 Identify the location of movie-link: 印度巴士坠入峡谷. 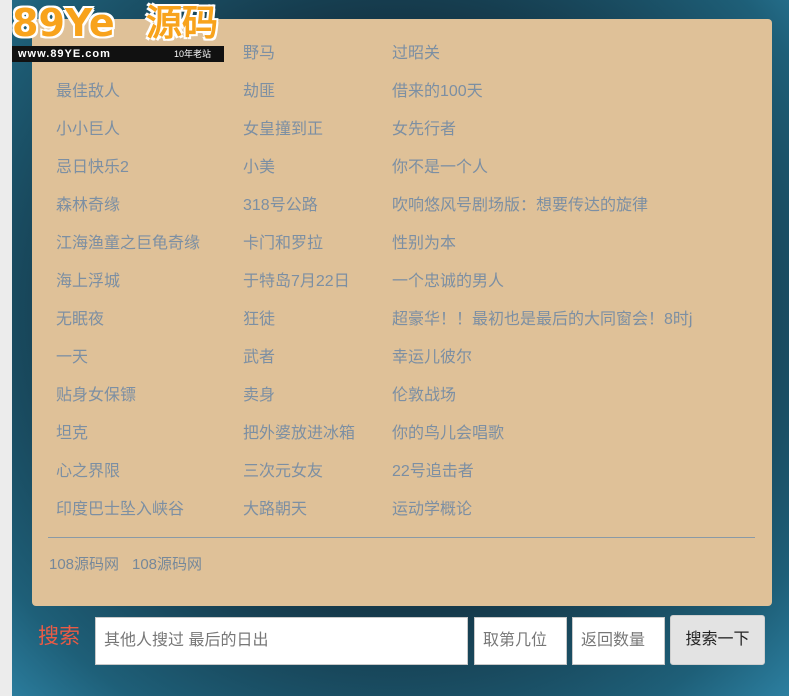
(120, 510).